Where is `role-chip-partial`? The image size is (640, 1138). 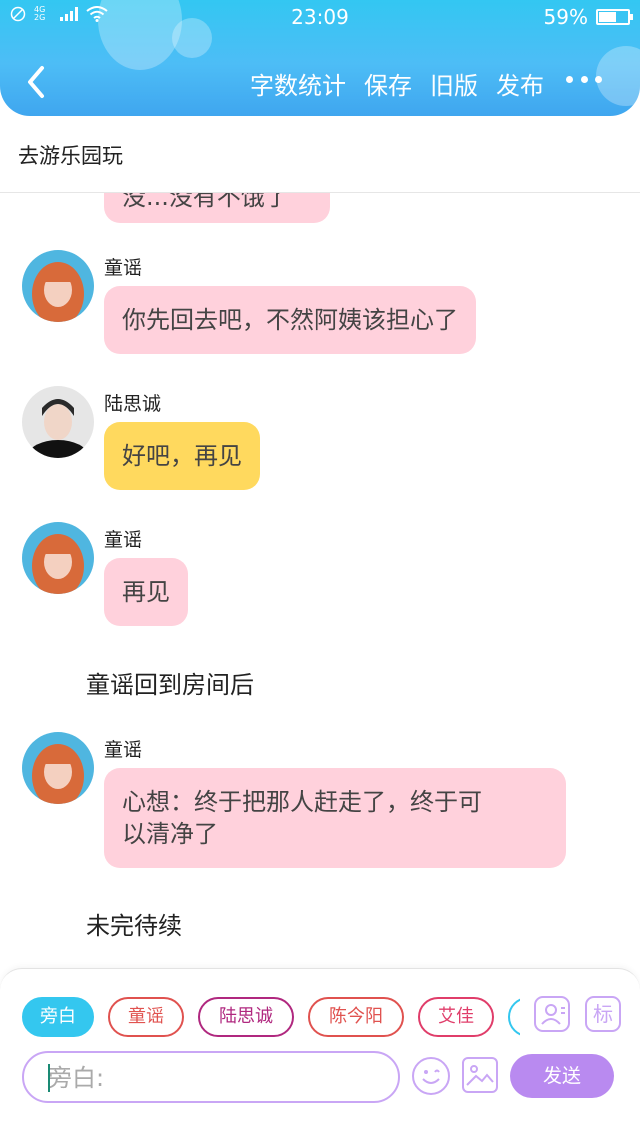 role-chip-partial is located at coordinates (514, 1017).